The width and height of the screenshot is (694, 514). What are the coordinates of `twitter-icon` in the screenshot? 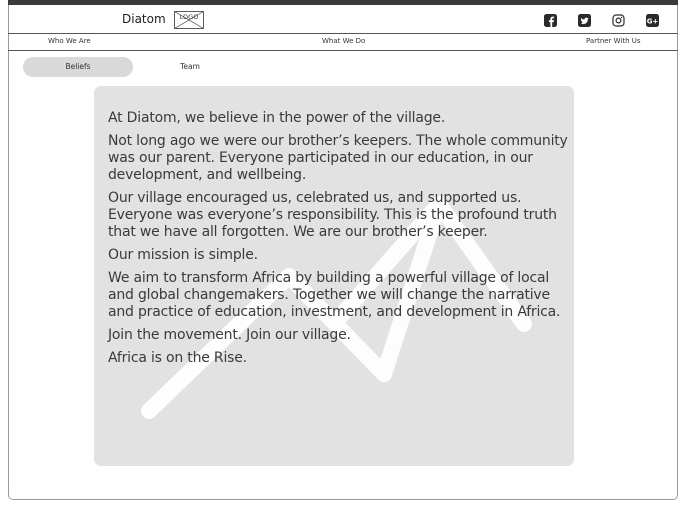 It's located at (584, 20).